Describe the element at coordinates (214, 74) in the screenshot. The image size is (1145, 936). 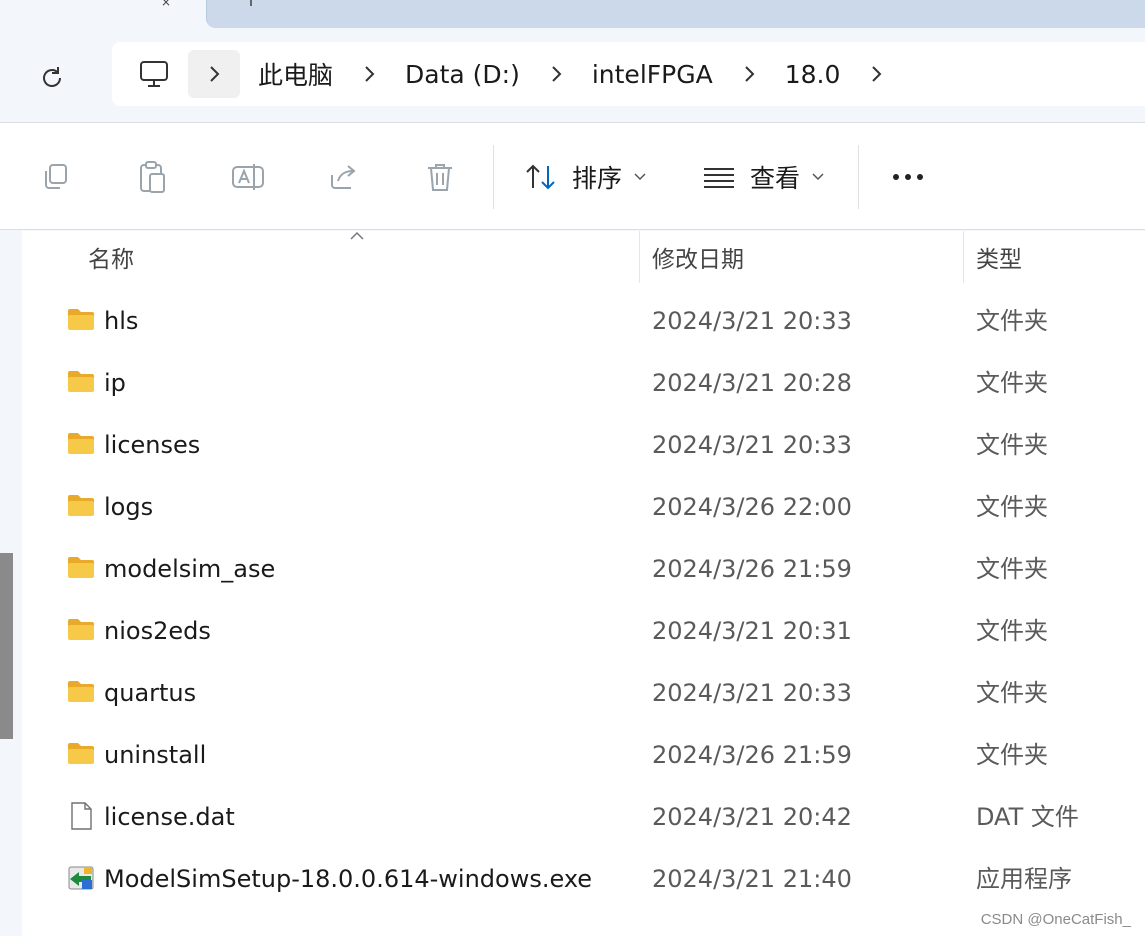
I see `breadcrumb-root-chevron` at that location.